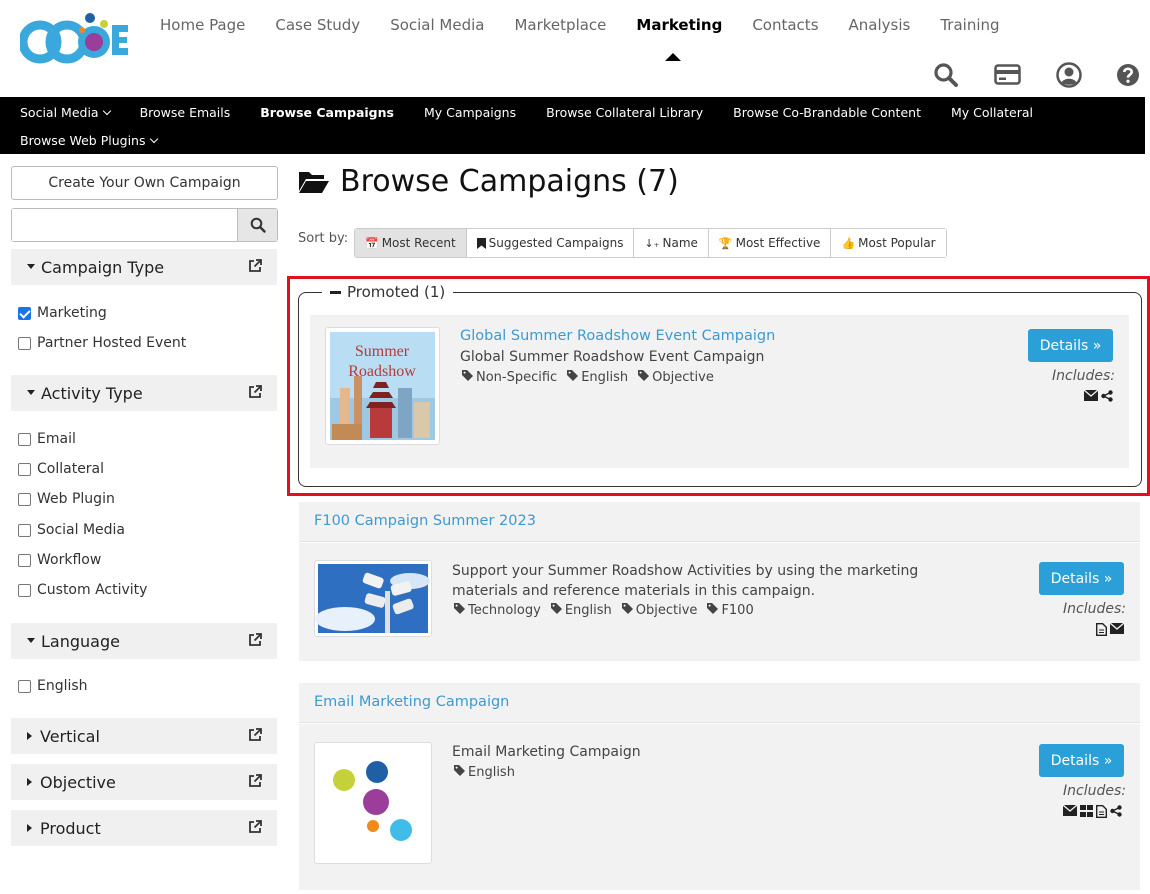  Describe the element at coordinates (31, 640) in the screenshot. I see `caret-down-icon` at that location.